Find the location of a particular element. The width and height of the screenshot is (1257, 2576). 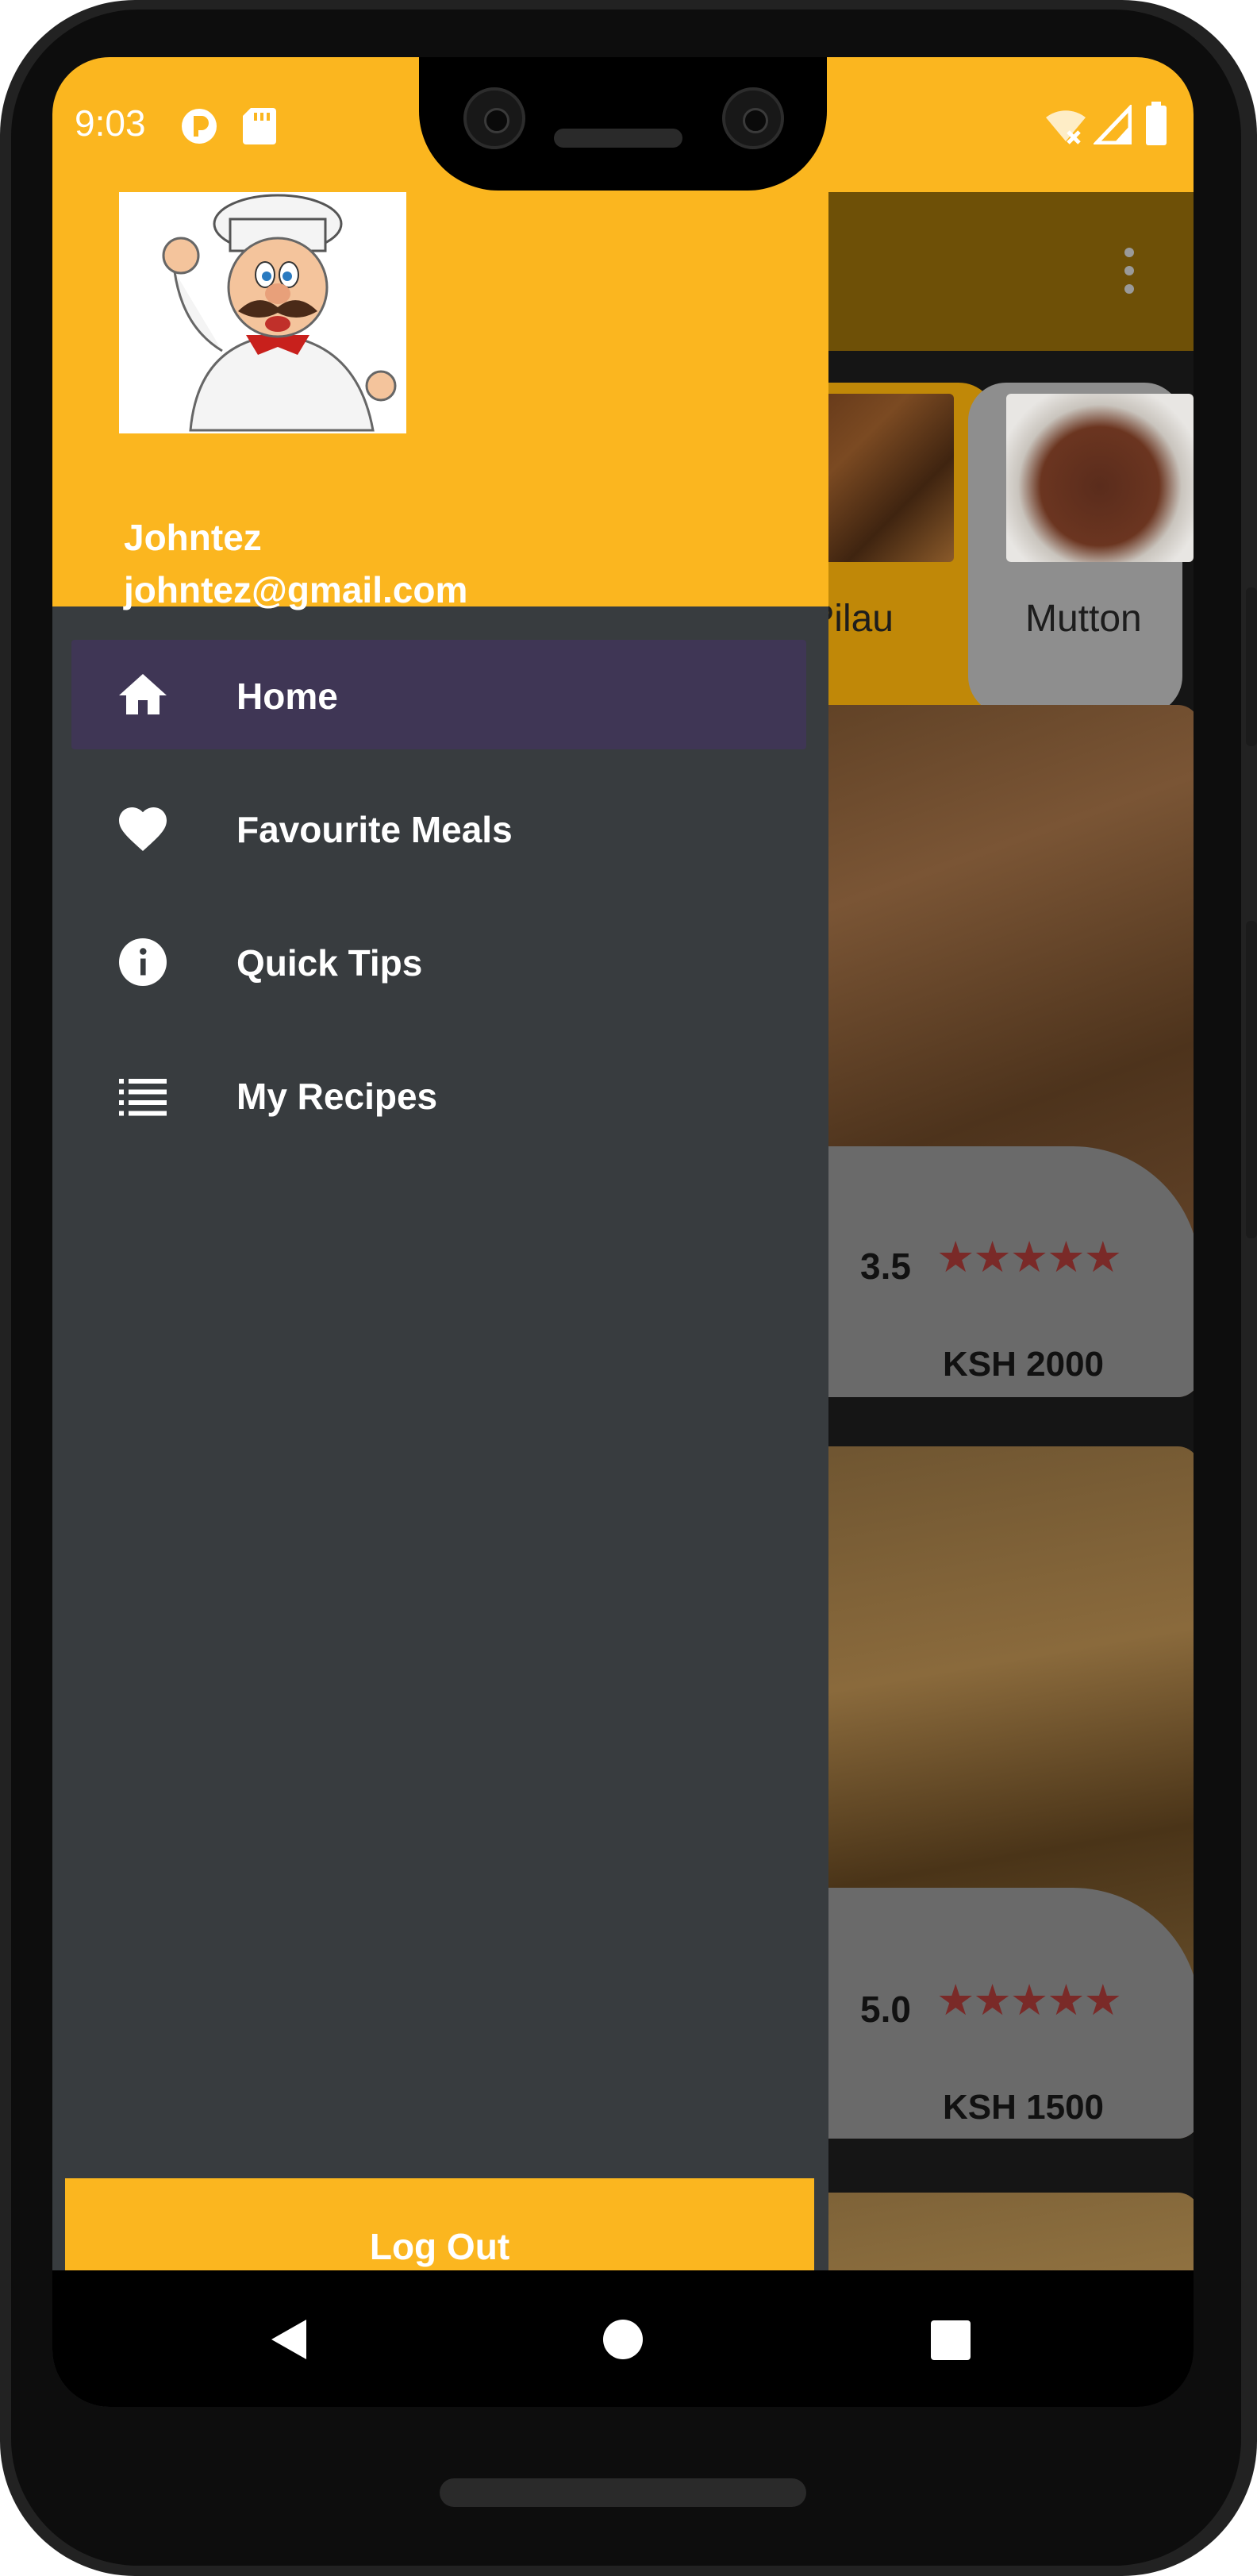

drawer-item-favourite-meals: Favourite Meals is located at coordinates (438, 828).